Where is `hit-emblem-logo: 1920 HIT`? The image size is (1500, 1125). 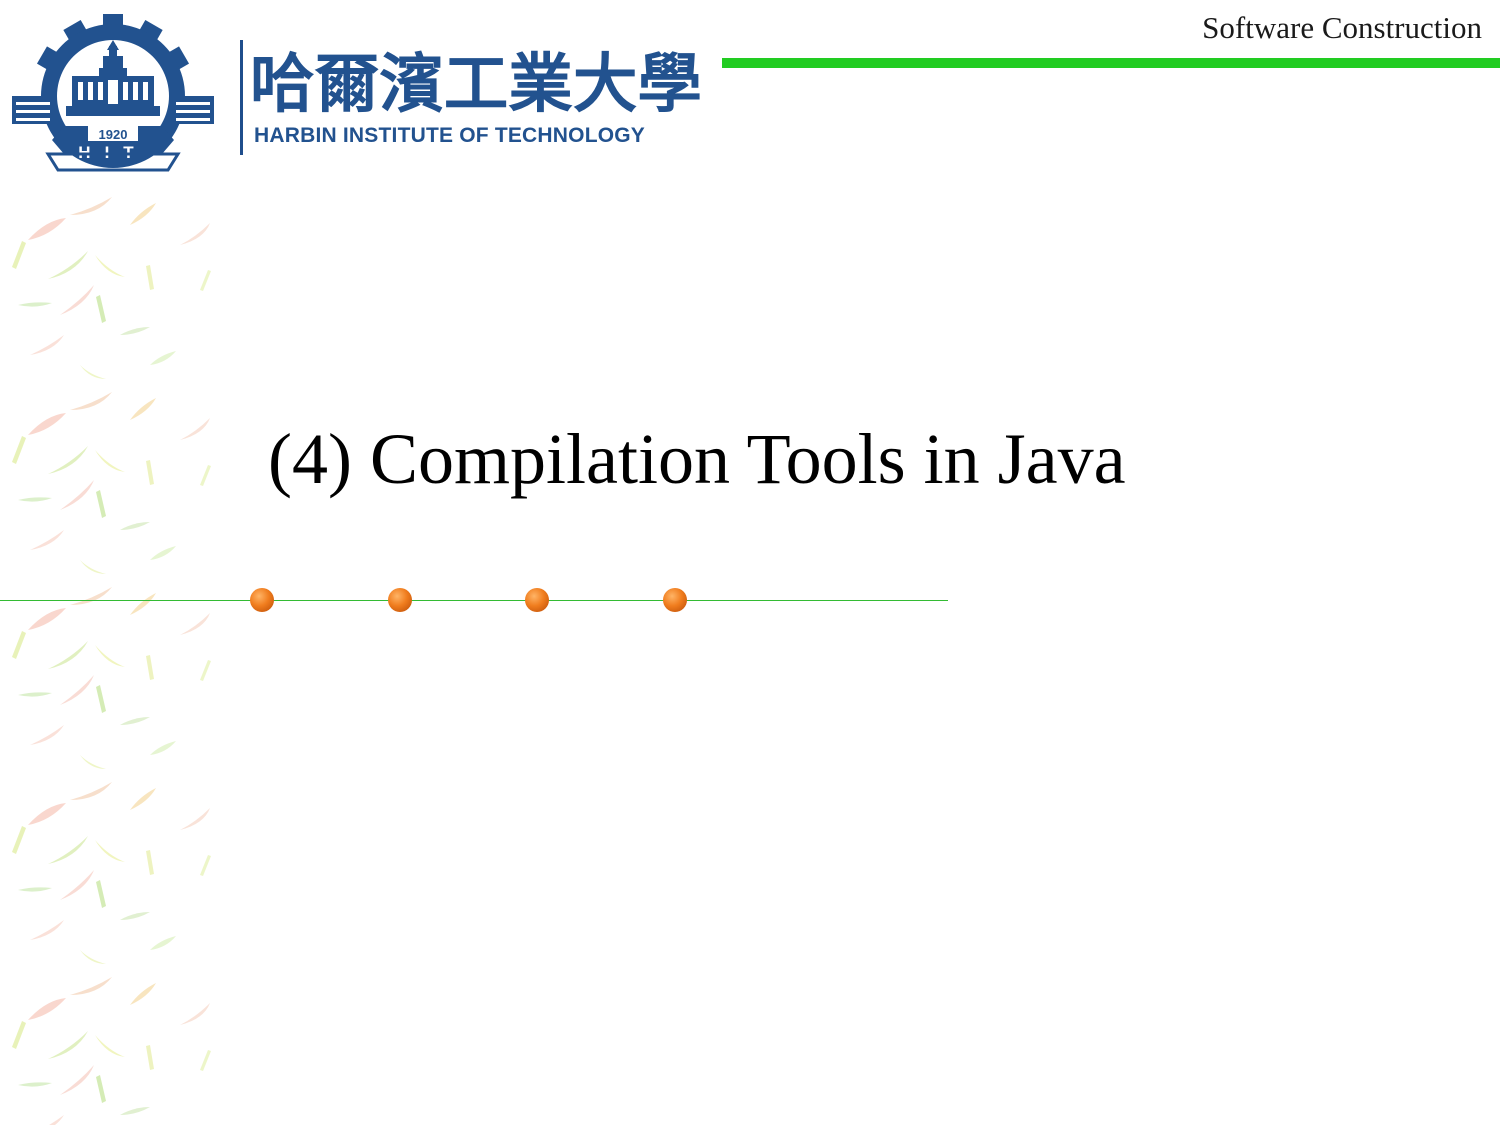
hit-emblem-logo: 1920 HIT is located at coordinates (113, 93).